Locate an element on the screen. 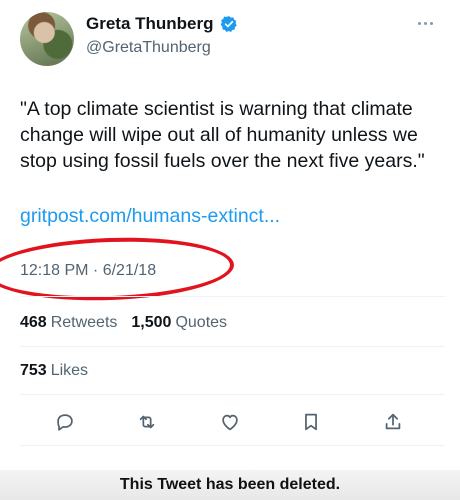 This screenshot has width=460, height=500. share-icon is located at coordinates (393, 421).